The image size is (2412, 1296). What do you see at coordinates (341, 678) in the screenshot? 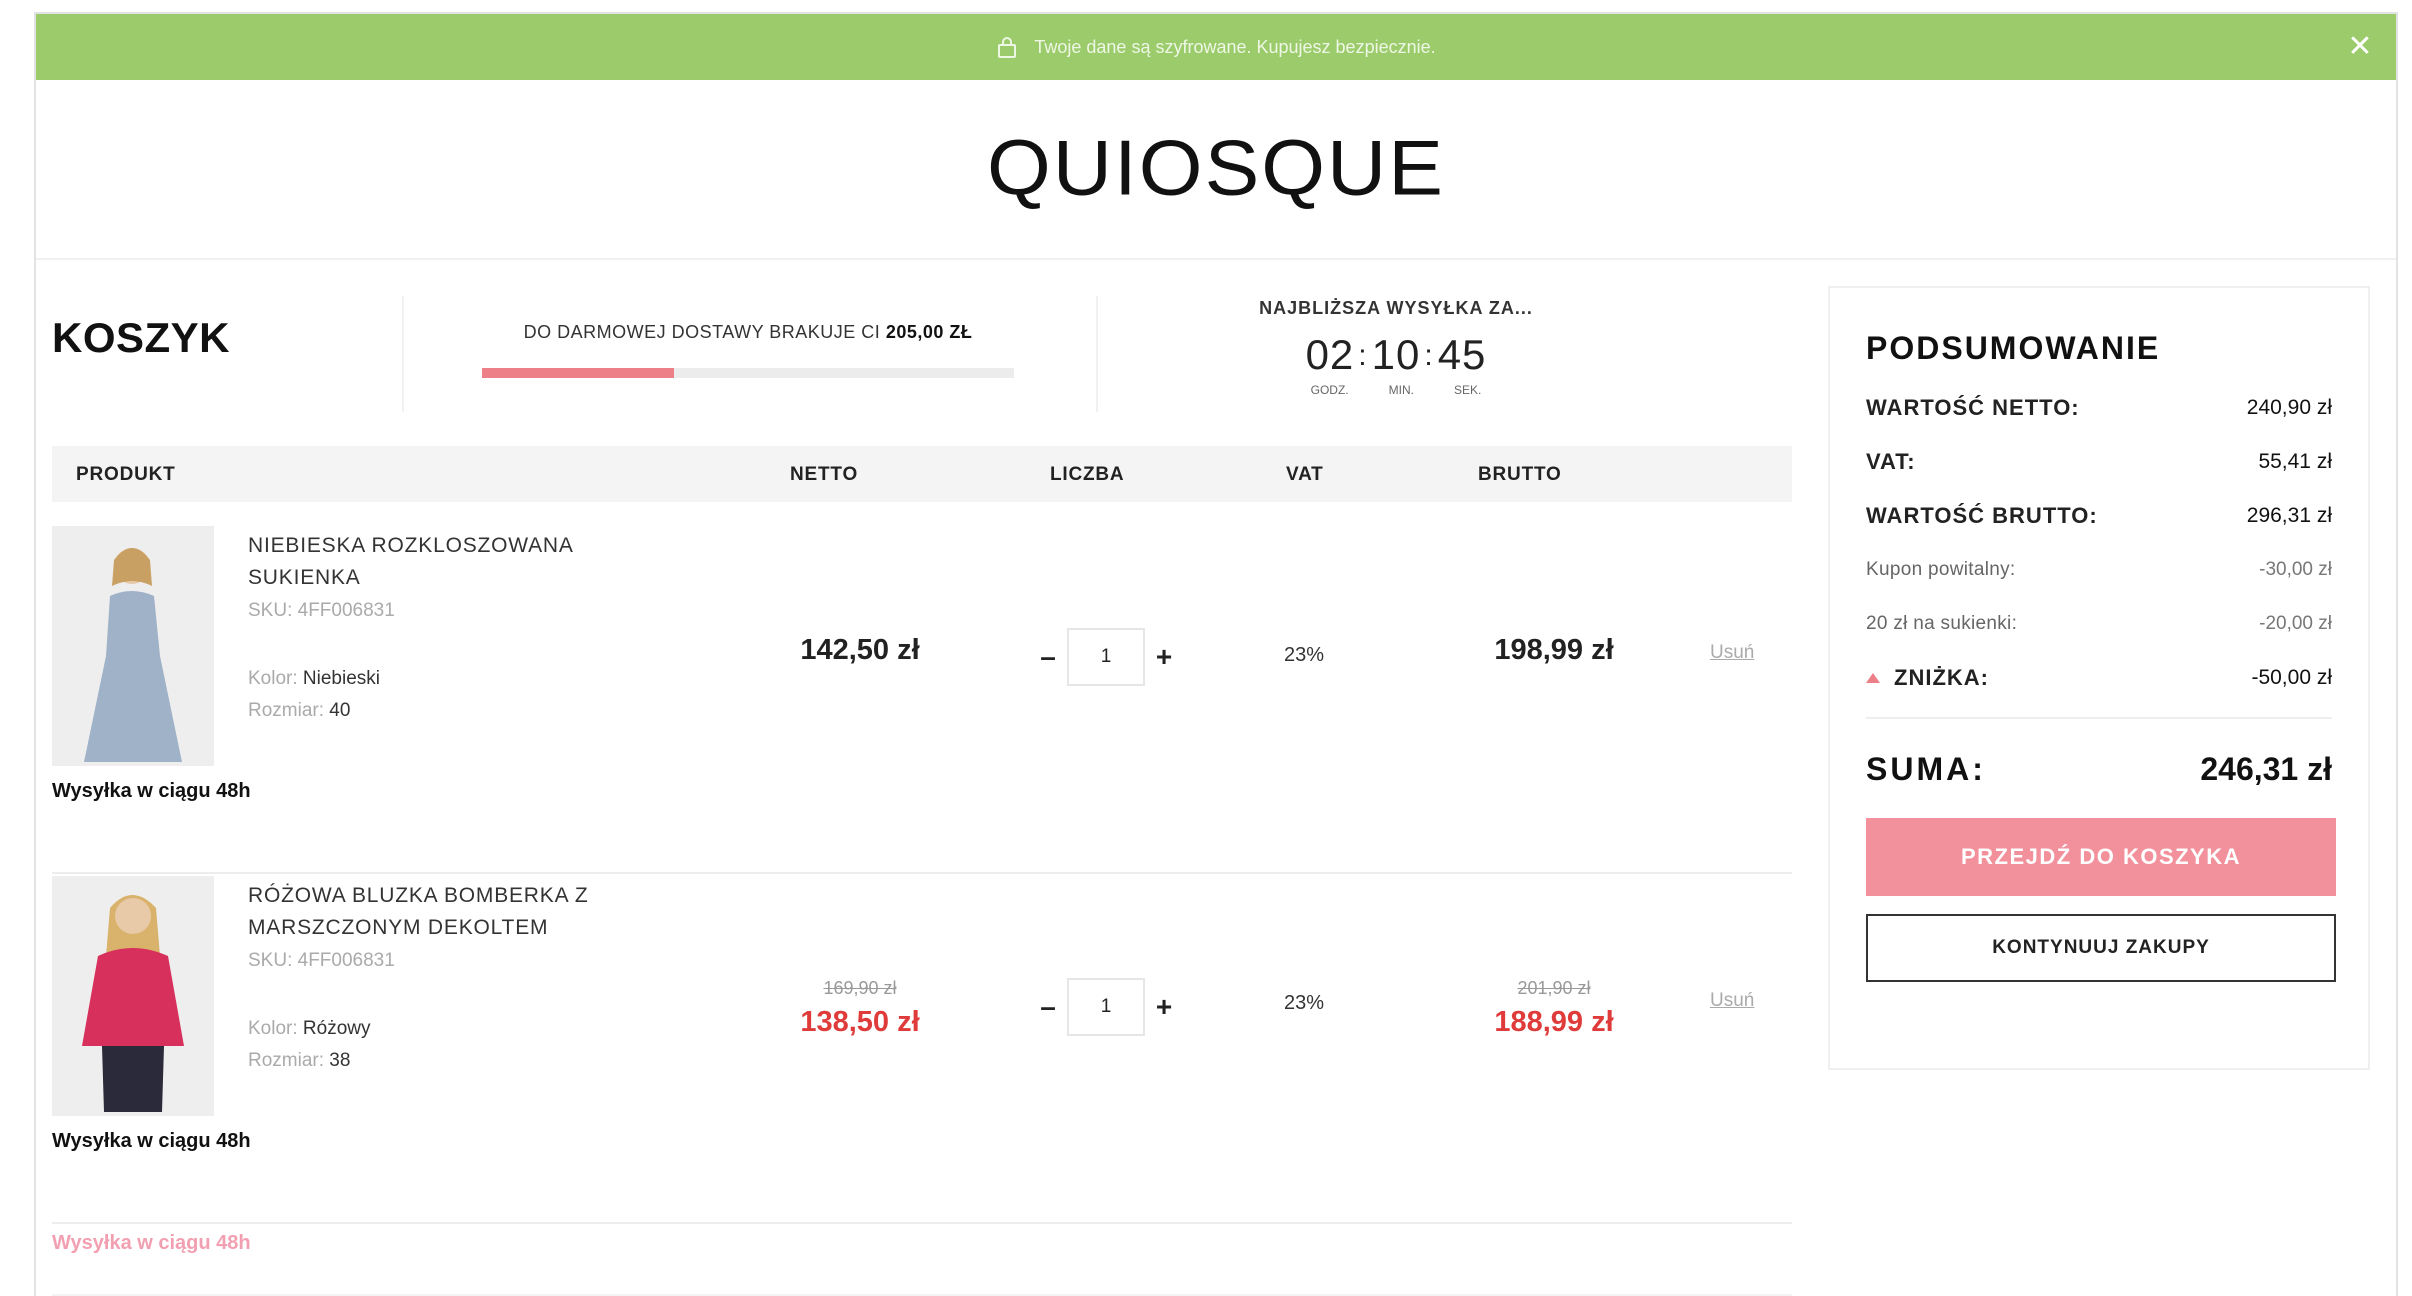
I see `color-value: Niebieski` at bounding box center [341, 678].